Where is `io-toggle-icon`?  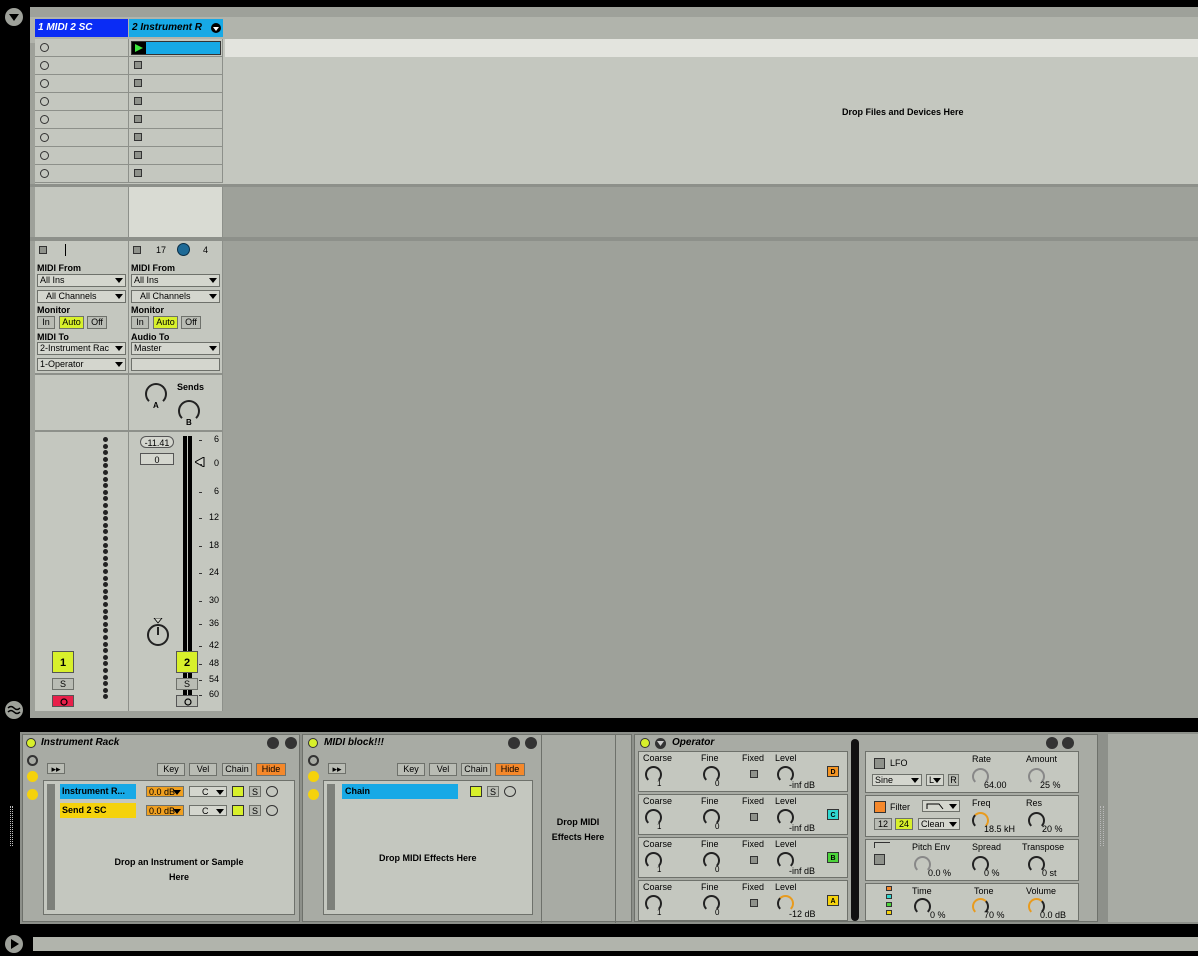
io-toggle-icon is located at coordinates (14, 710).